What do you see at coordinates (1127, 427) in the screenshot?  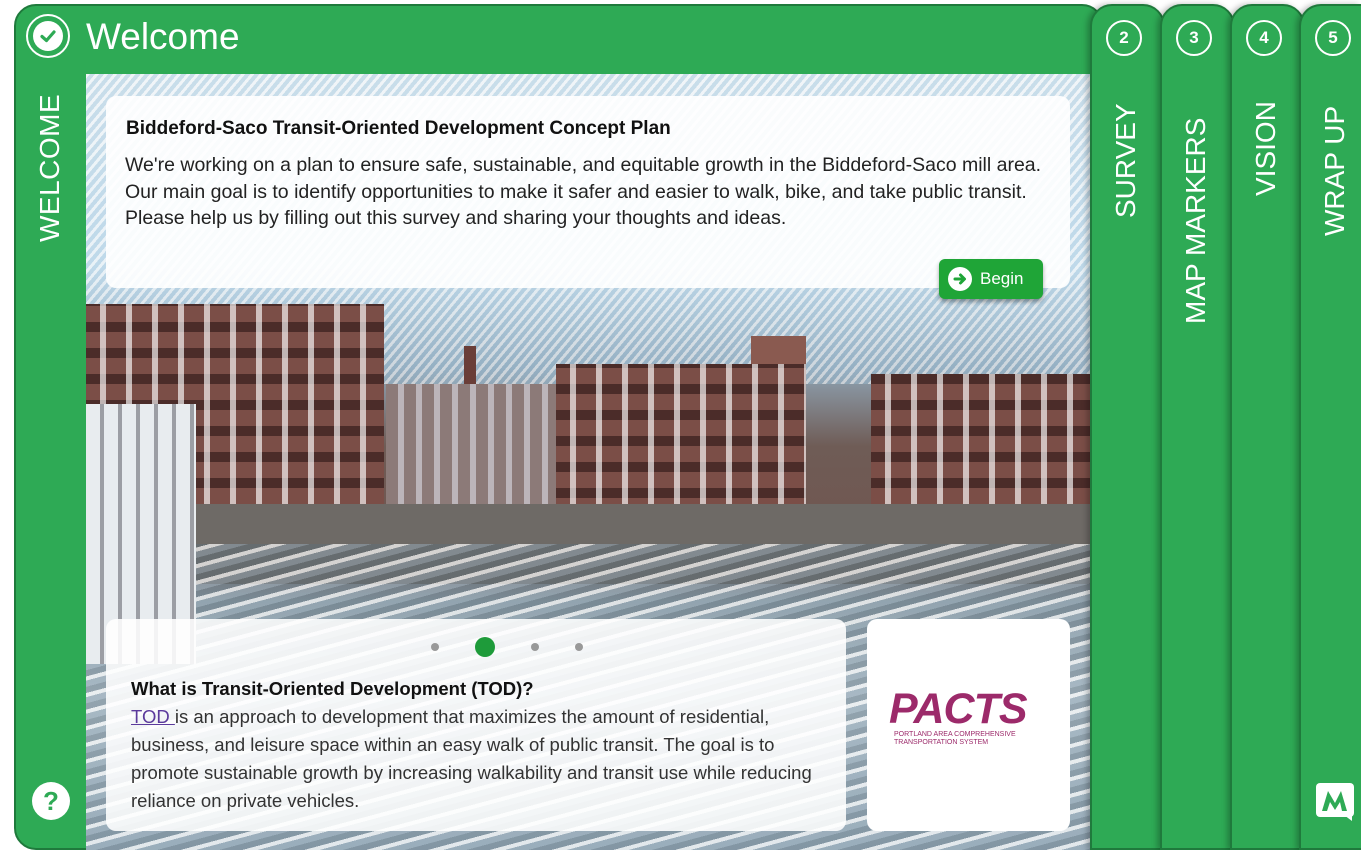 I see `tab-survey: 2 SURVEY` at bounding box center [1127, 427].